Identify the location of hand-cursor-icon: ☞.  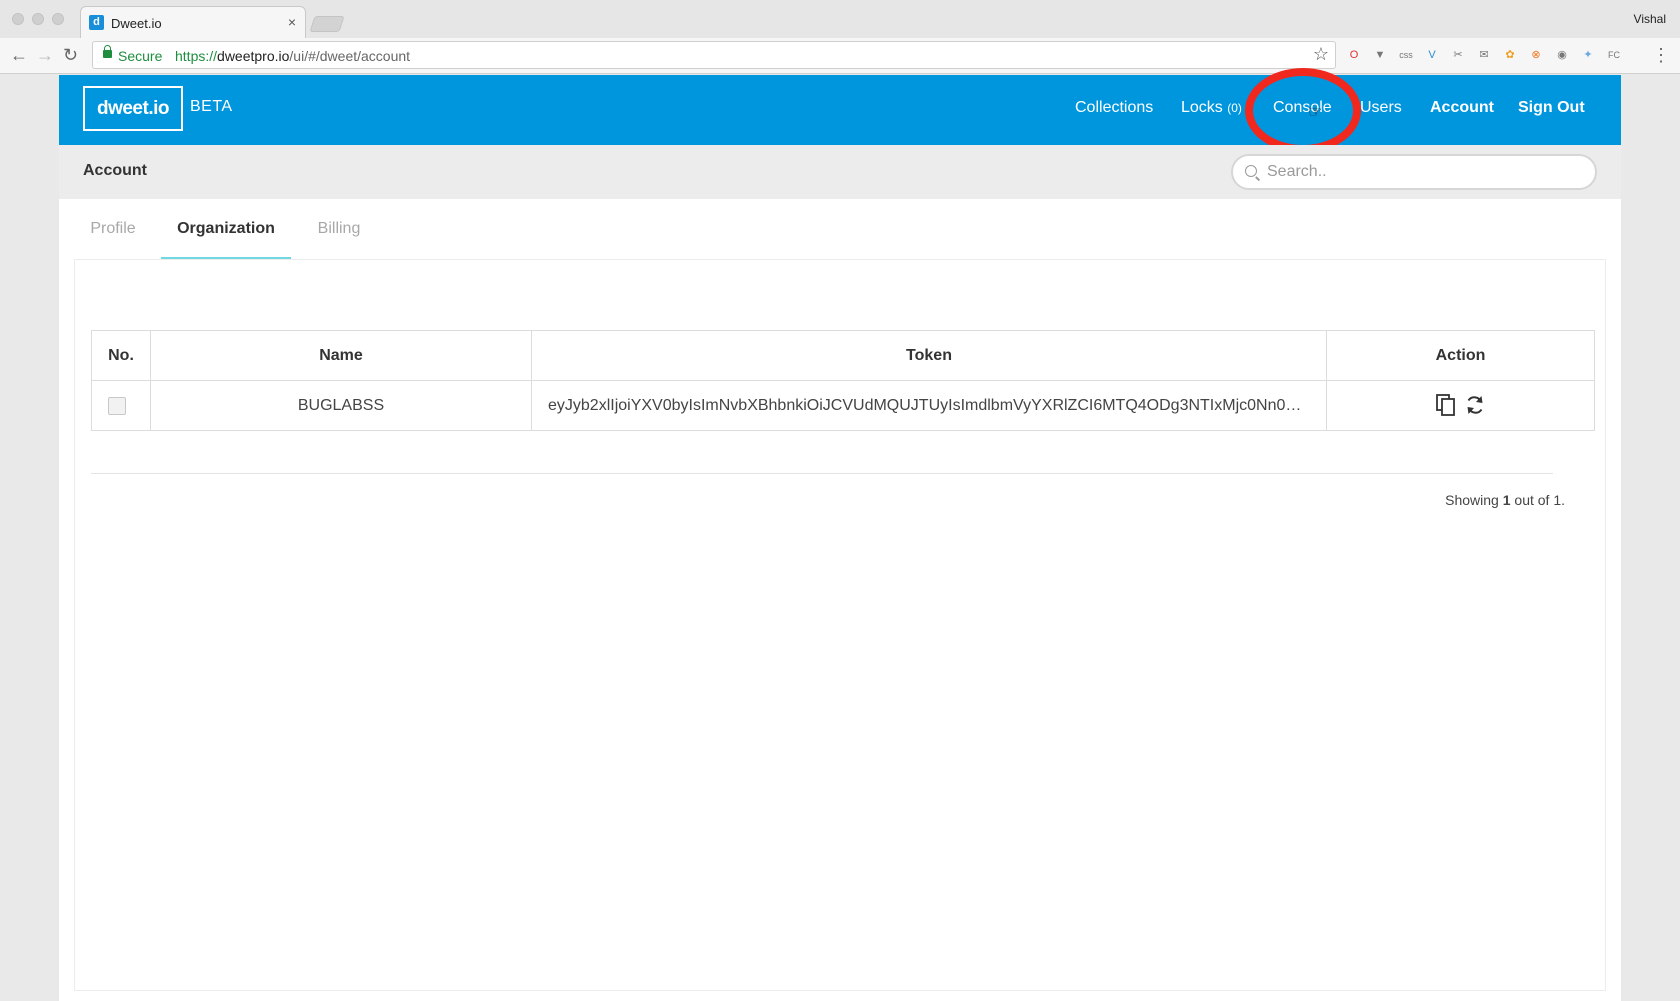
(1315, 112).